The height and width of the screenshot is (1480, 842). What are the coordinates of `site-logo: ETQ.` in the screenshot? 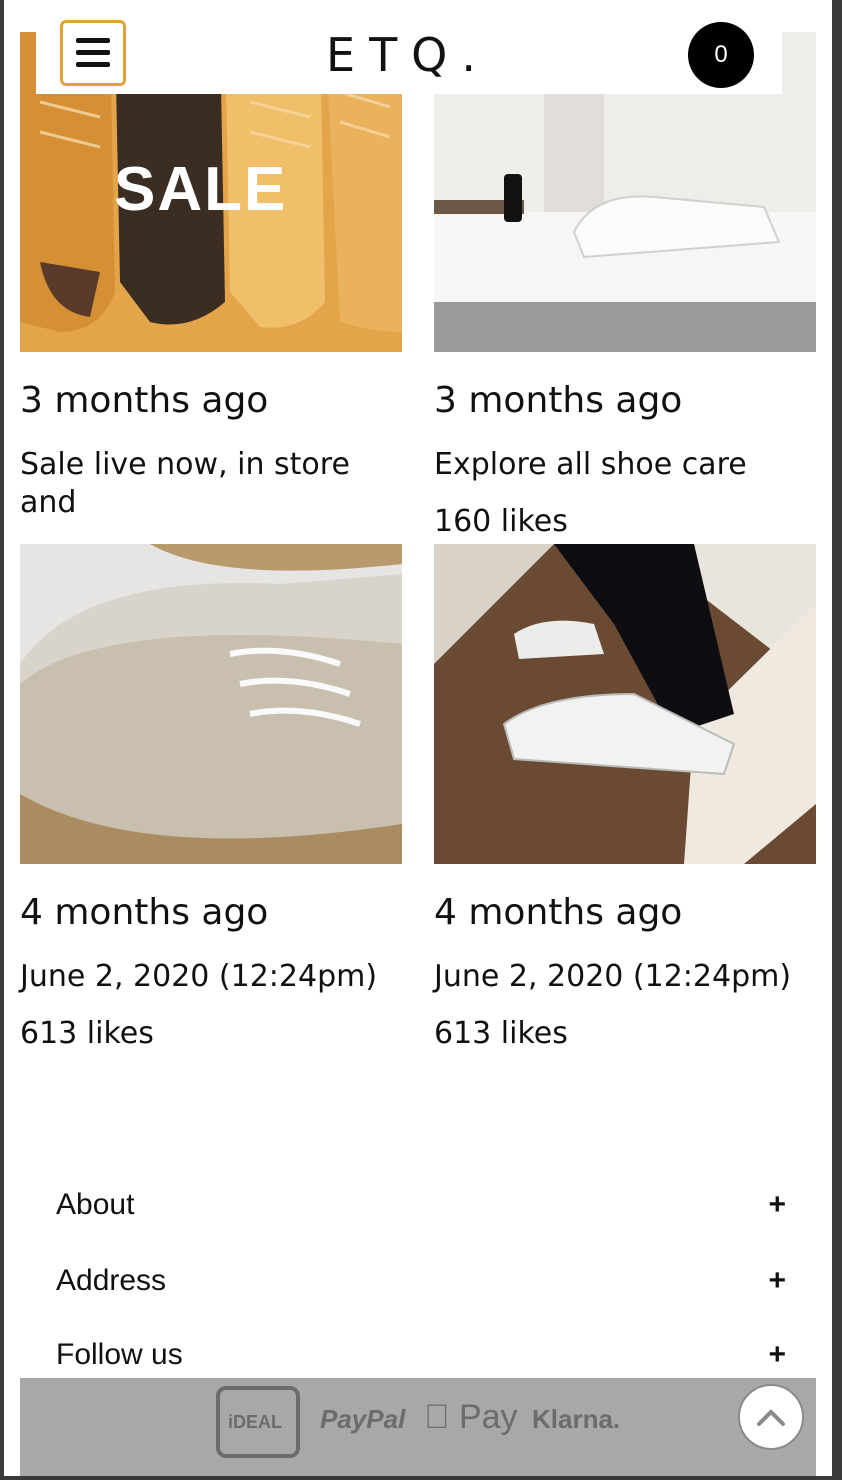 It's located at (408, 55).